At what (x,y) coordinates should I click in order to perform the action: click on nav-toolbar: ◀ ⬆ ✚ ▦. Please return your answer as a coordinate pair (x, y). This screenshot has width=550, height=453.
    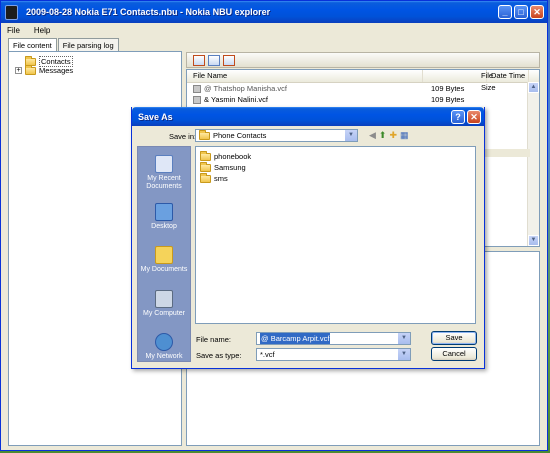
    Looking at the image, I should click on (390, 135).